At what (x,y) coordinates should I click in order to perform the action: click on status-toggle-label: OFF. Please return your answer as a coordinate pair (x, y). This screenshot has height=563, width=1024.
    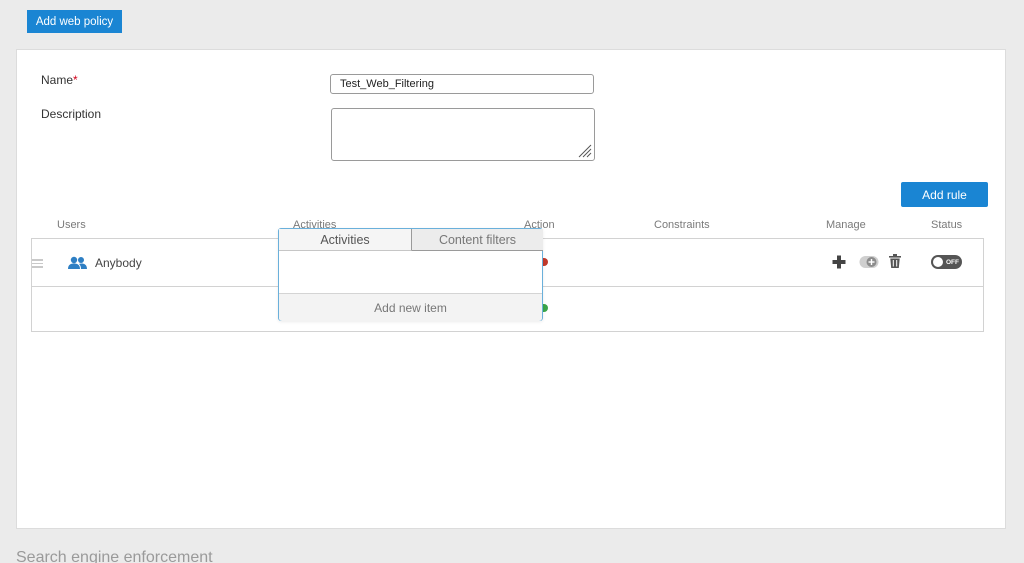
    Looking at the image, I should click on (952, 262).